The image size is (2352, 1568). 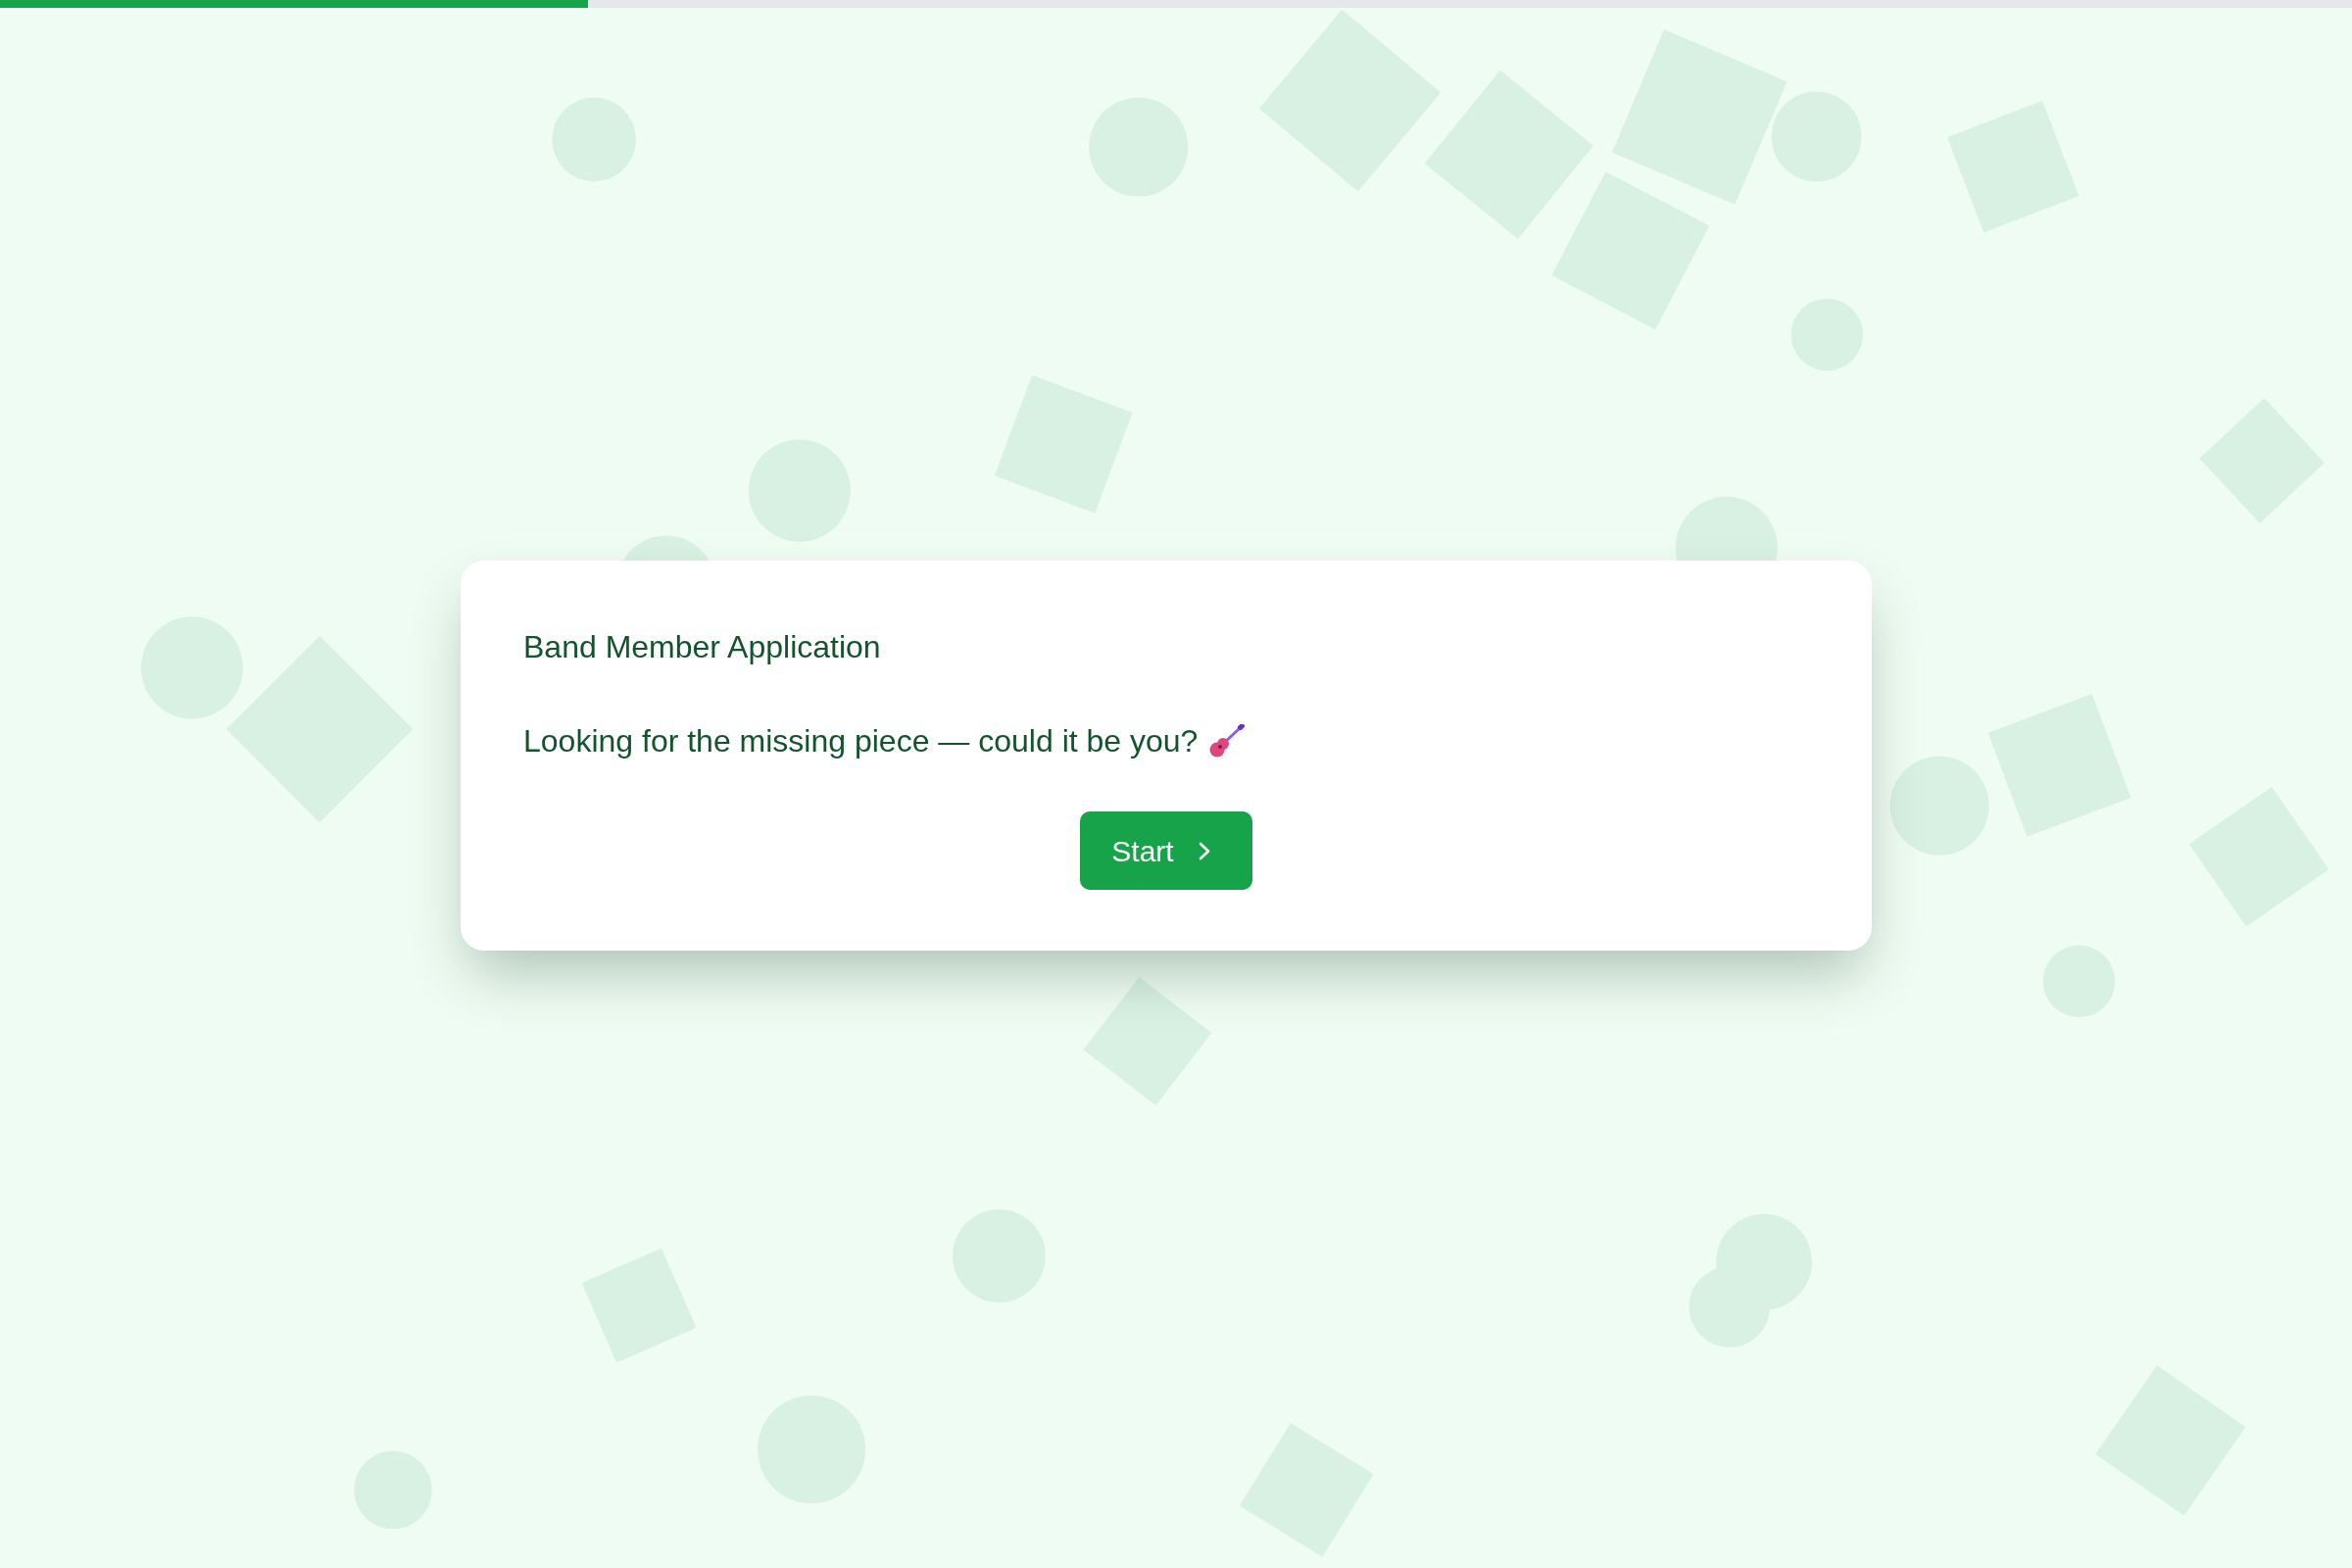 What do you see at coordinates (861, 741) in the screenshot?
I see `intro-text: Looking for the missing piece — could it be you?` at bounding box center [861, 741].